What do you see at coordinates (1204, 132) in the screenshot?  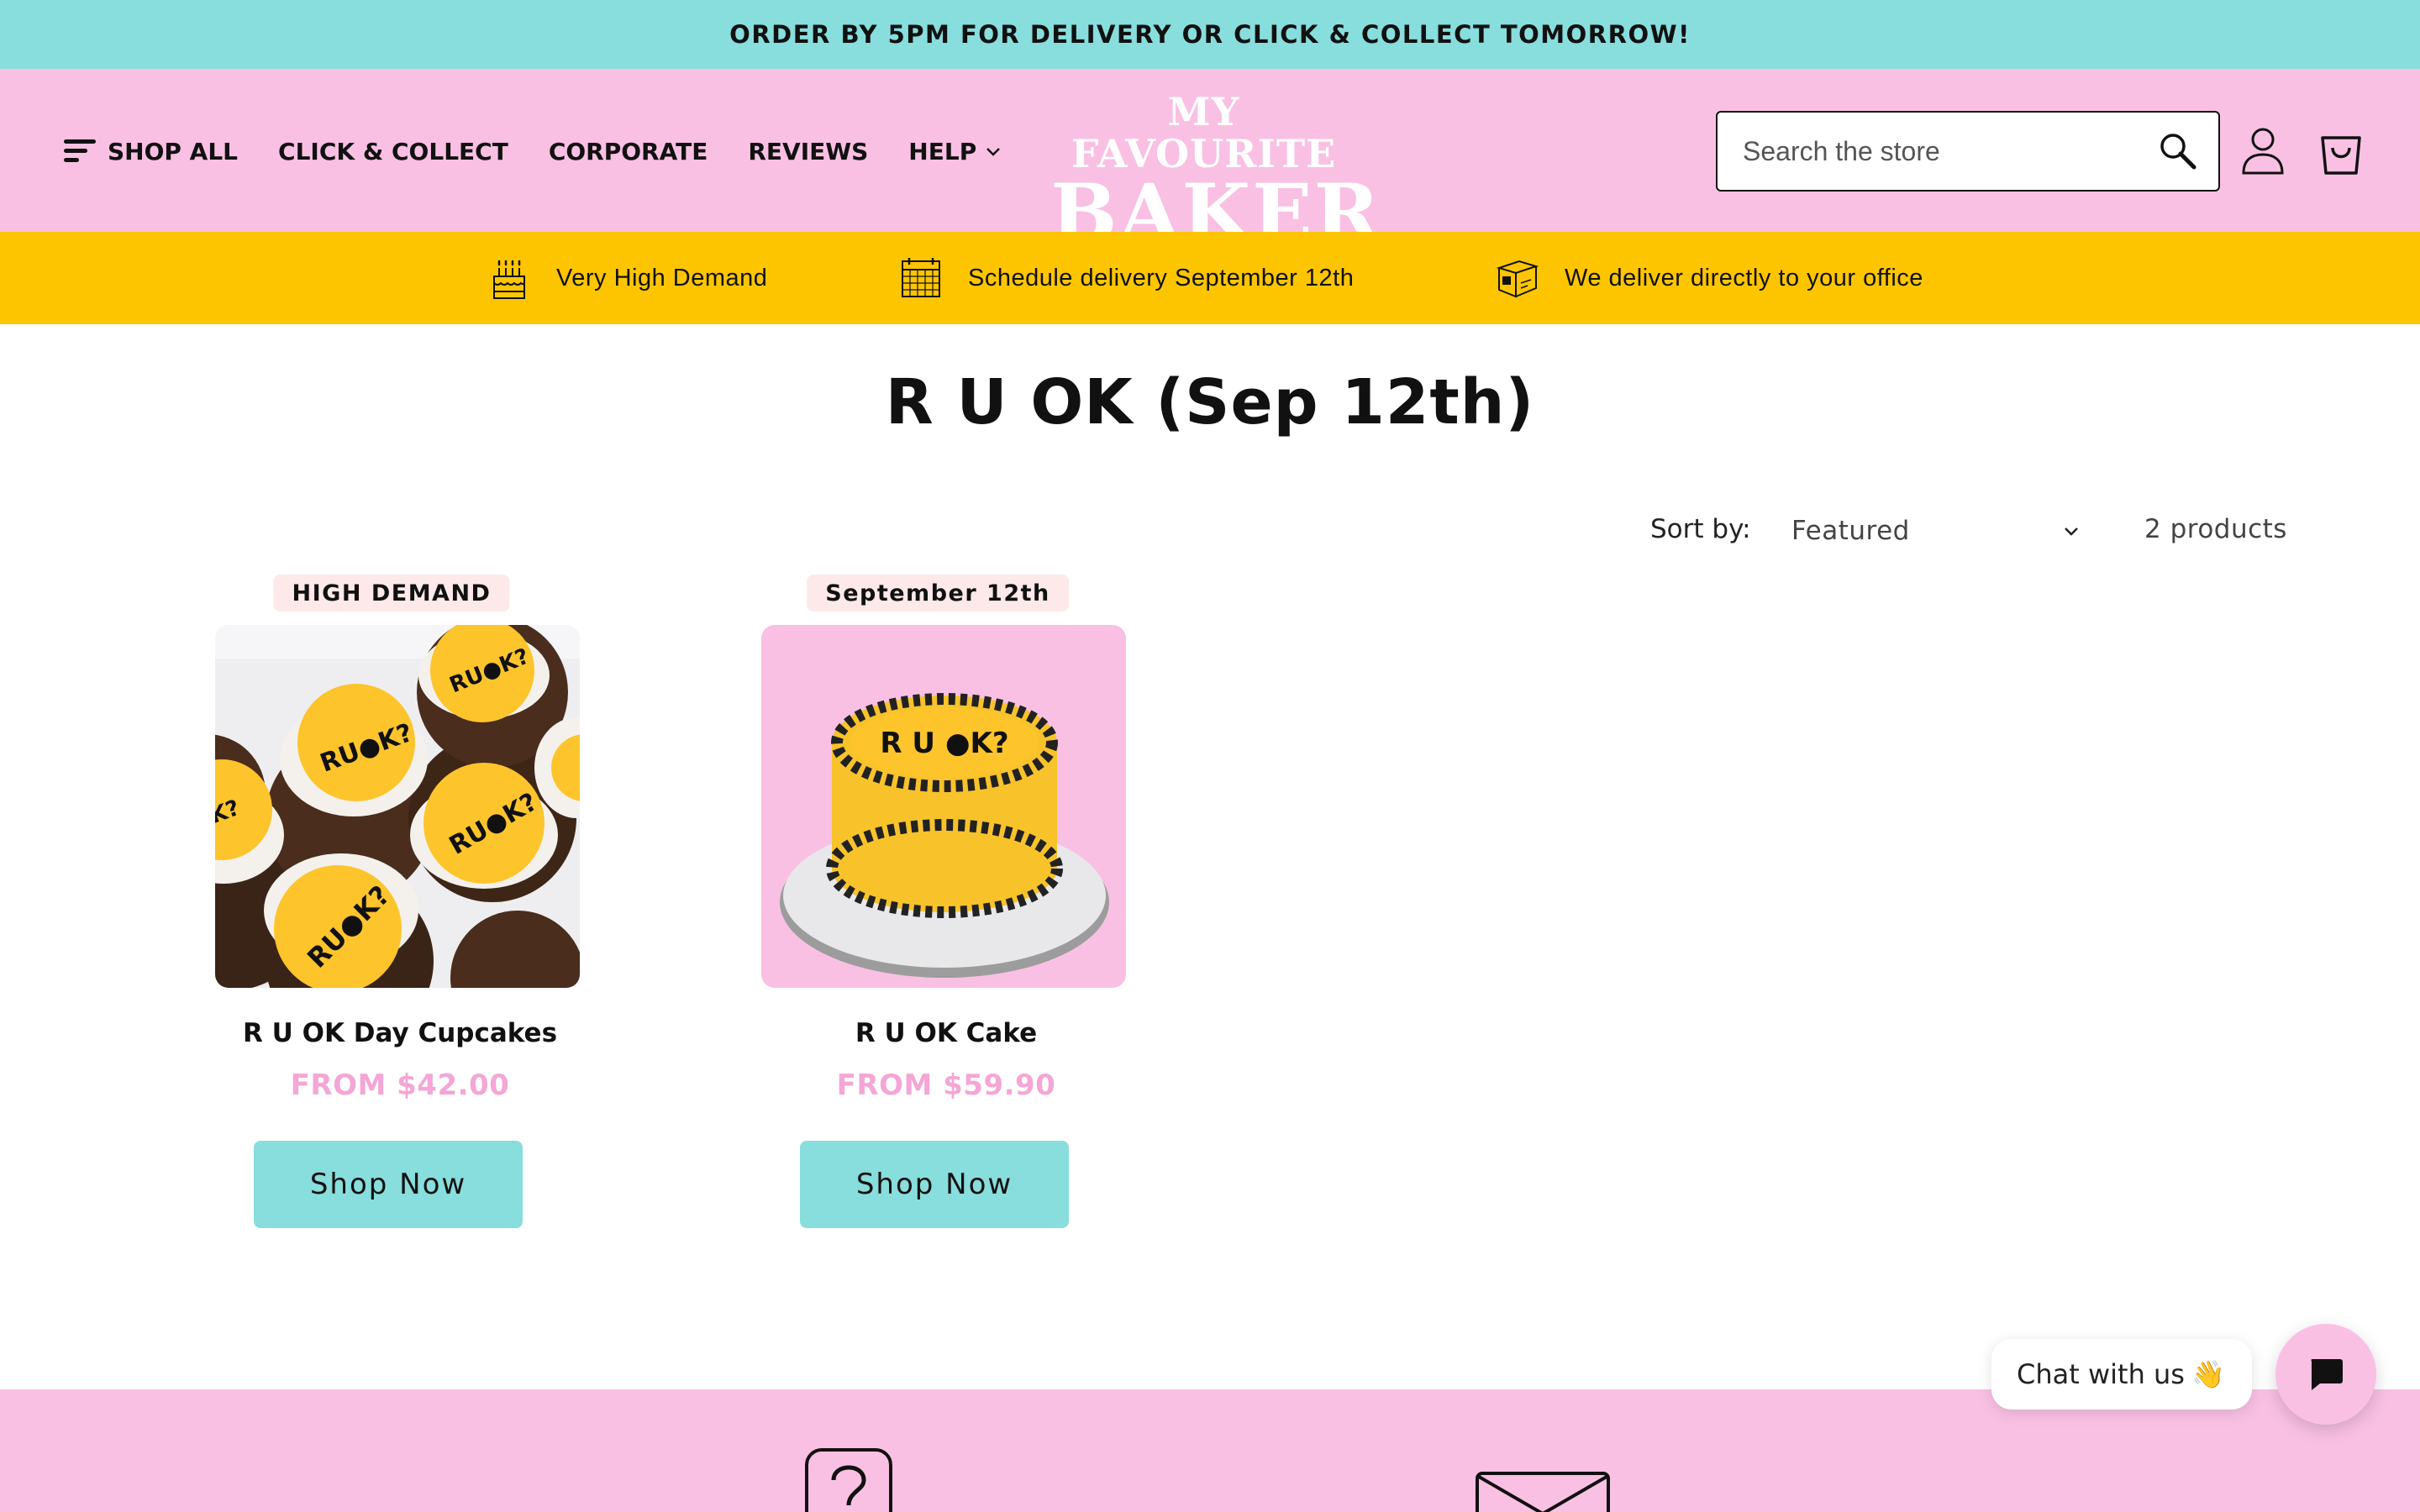 I see `logo-line1: MY FAVOURITE` at bounding box center [1204, 132].